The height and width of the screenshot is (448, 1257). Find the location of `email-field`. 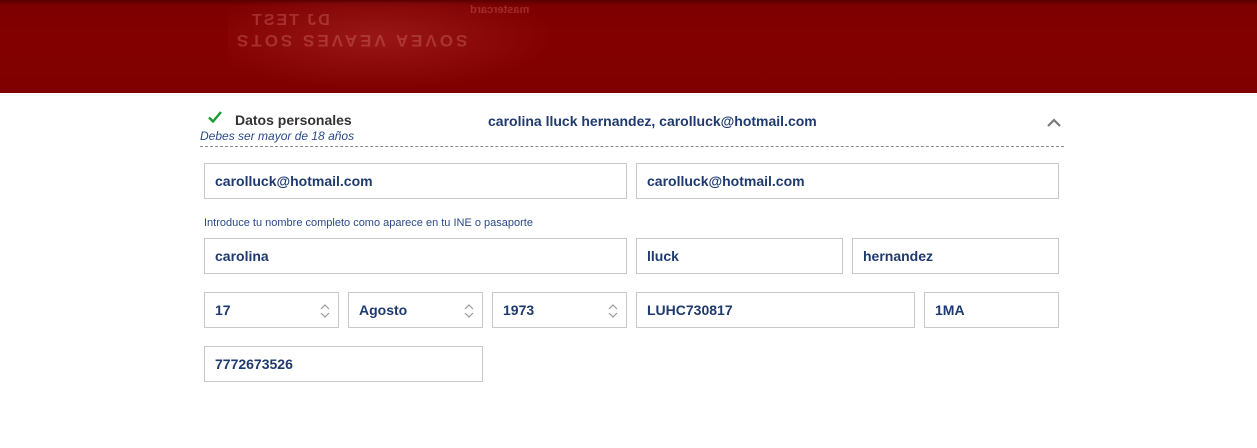

email-field is located at coordinates (415, 181).